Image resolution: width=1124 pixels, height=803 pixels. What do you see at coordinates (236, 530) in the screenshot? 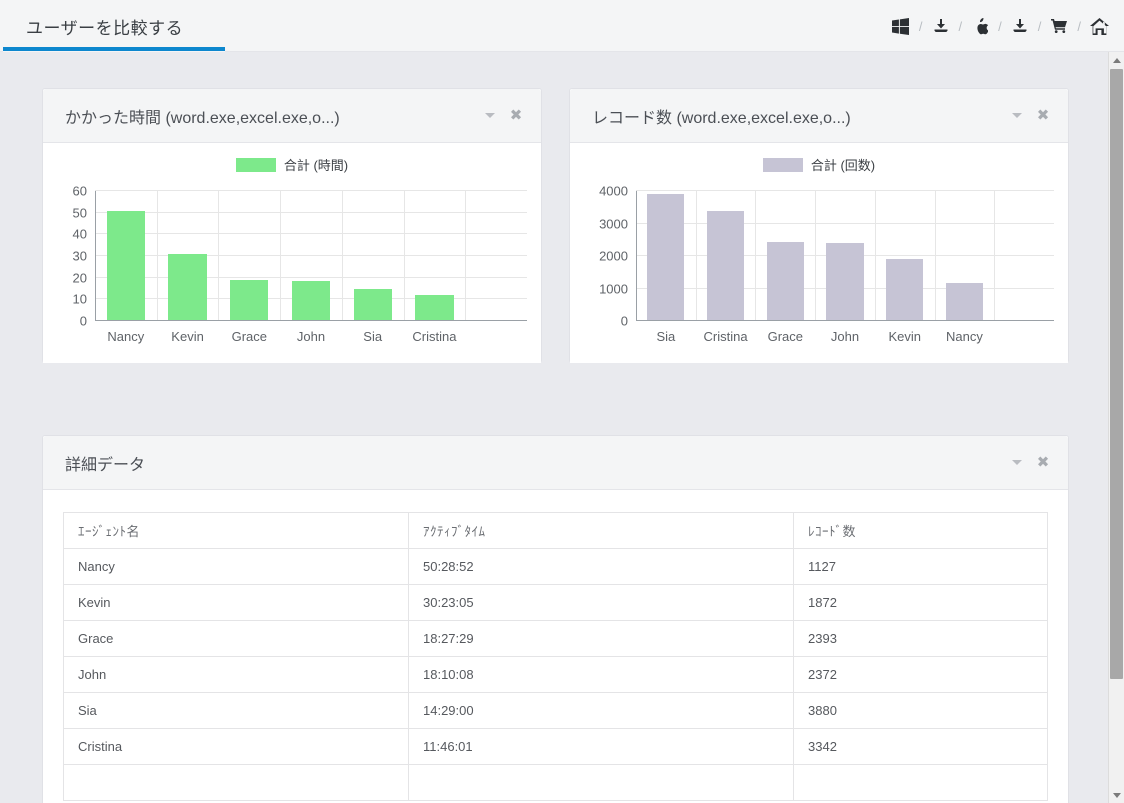
I see `table-column-header-0: ｴｰｼﾞｪﾝﾄ名` at bounding box center [236, 530].